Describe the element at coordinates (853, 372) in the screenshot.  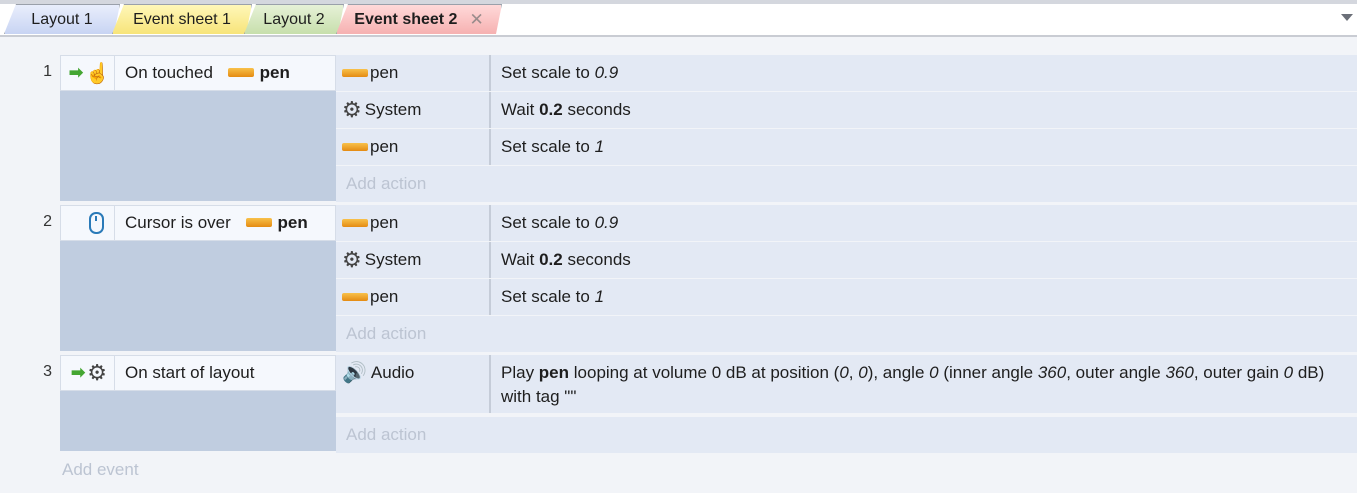
I see `action-text: ,` at that location.